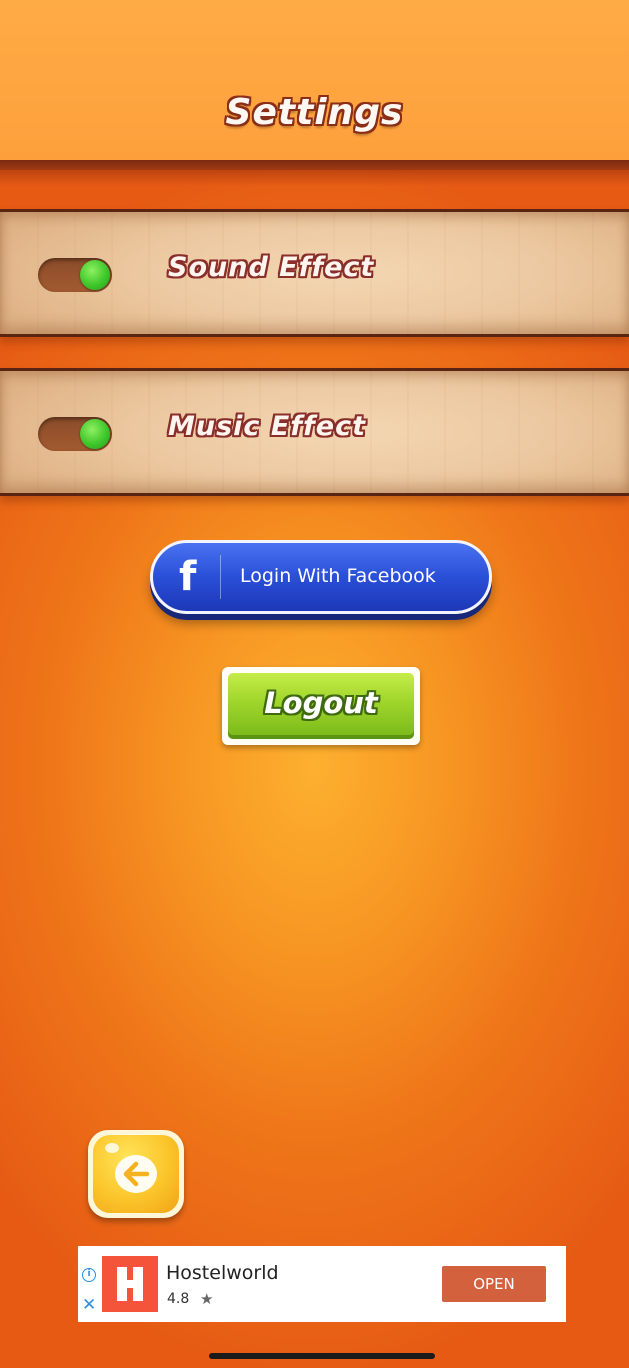  I want to click on sound-effect-panel: Sound Effect, so click(314, 273).